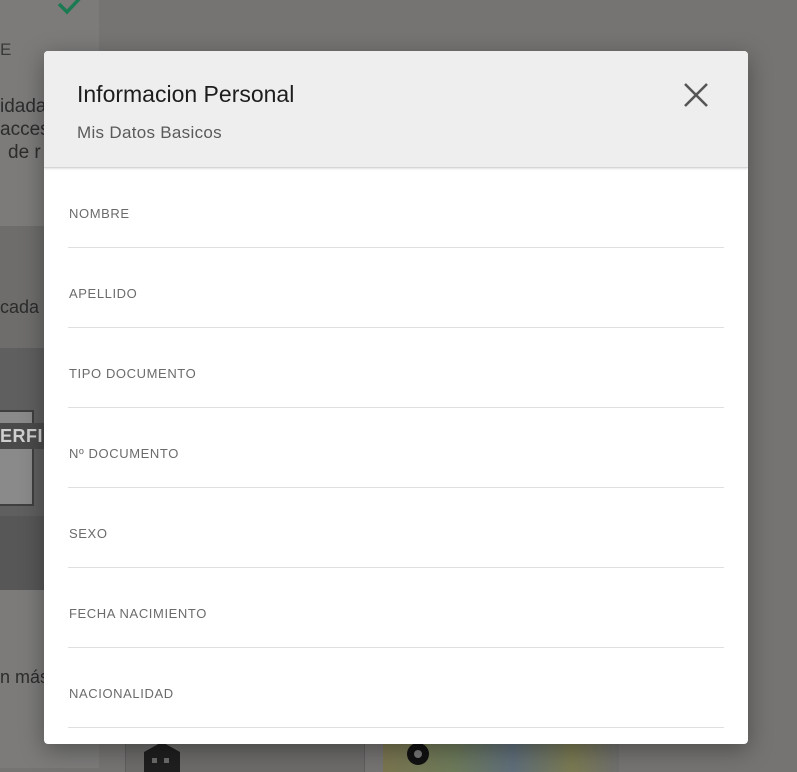 The width and height of the screenshot is (797, 772). I want to click on check-icon, so click(69, 7).